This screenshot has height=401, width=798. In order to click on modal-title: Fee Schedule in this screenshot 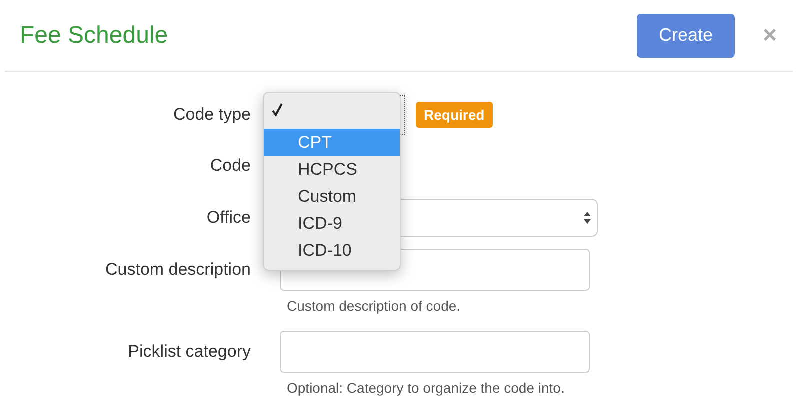, I will do `click(95, 36)`.